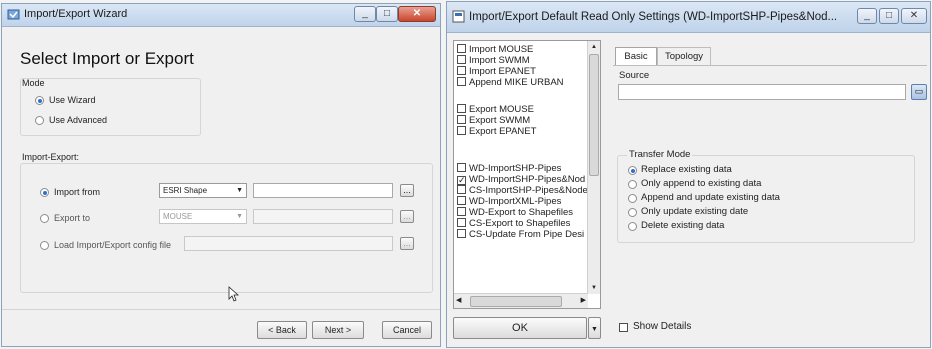 The image size is (932, 349). I want to click on list-item: CS-Export to Shapefiles, so click(521, 223).